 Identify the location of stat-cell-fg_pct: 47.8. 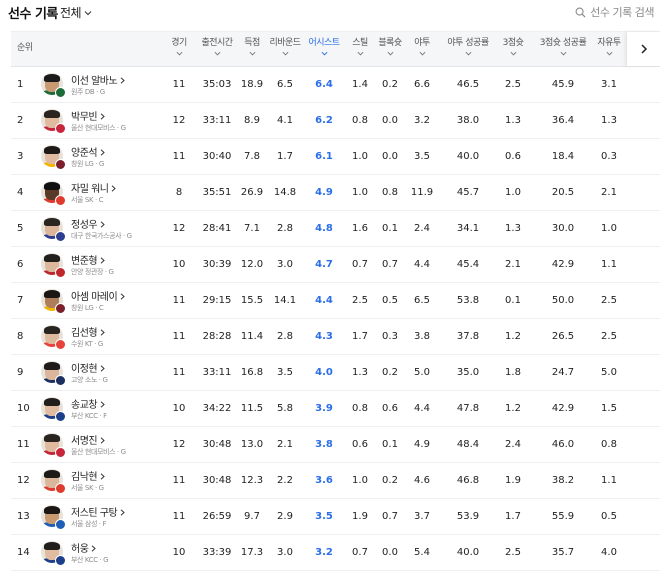
(468, 408).